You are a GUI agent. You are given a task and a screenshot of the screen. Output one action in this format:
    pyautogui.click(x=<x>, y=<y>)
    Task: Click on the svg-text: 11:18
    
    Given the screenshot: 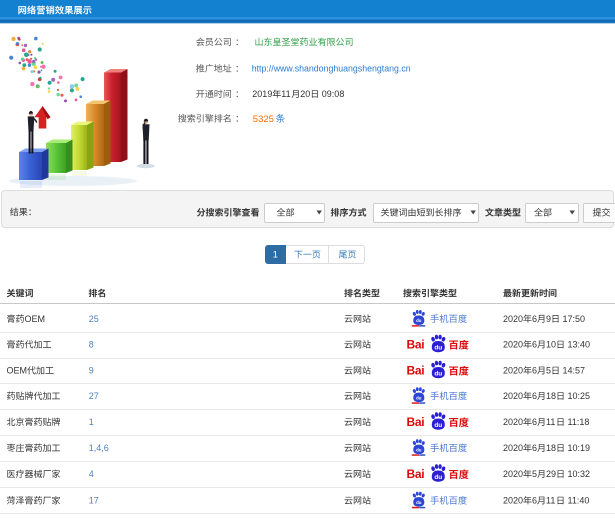 What is the action you would take?
    pyautogui.click(x=577, y=422)
    